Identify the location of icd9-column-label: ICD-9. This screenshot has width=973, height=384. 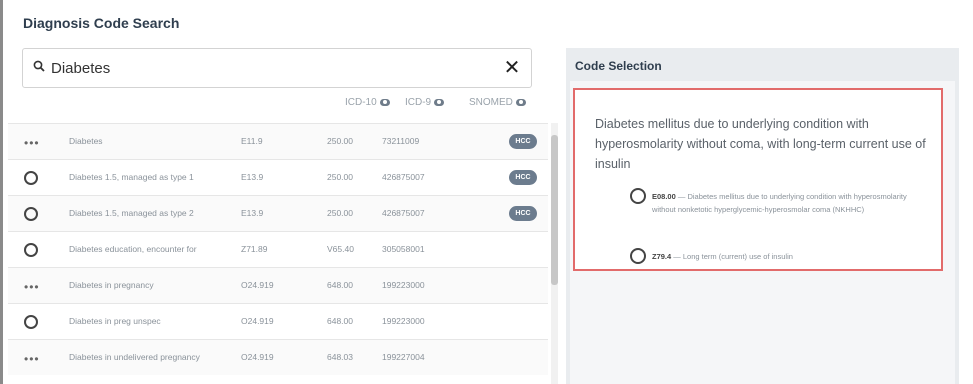
(418, 102).